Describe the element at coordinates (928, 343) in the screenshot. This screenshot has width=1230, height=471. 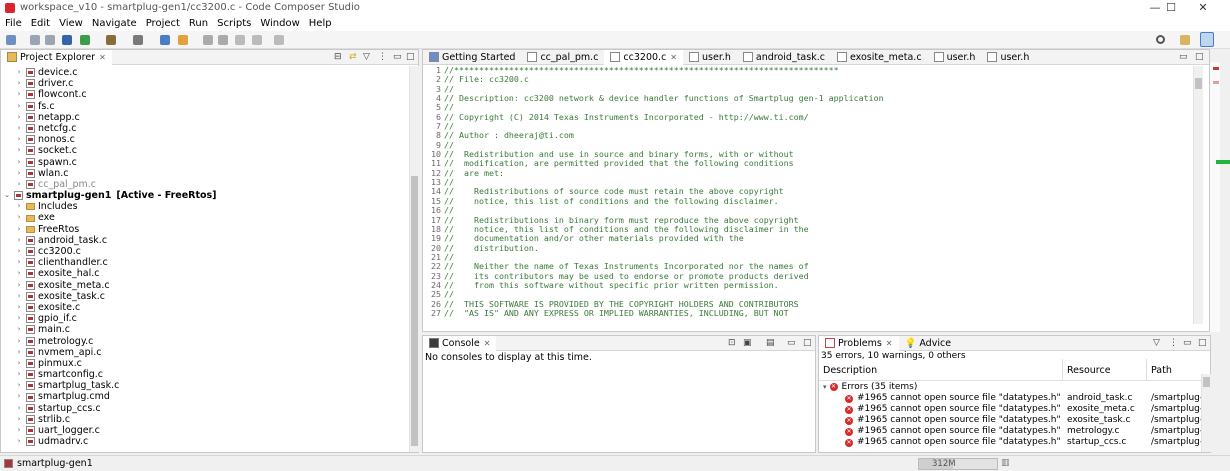
I see `tab-advice: 💡 Advice` at that location.